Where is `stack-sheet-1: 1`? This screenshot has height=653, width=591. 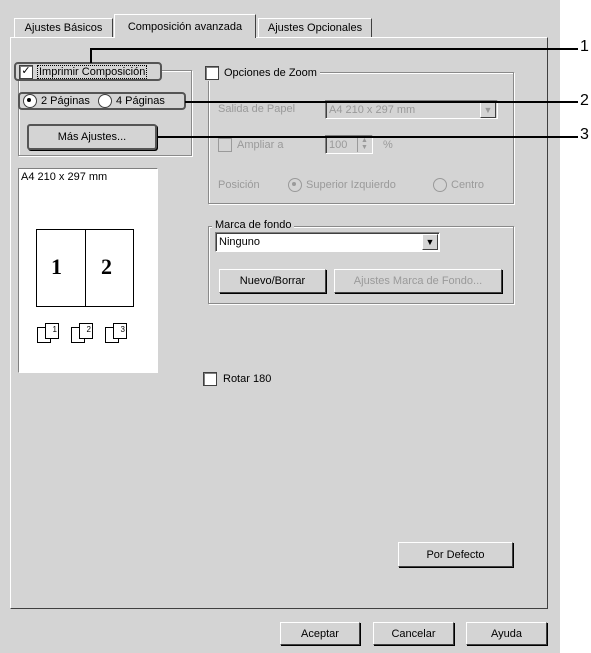 stack-sheet-1: 1 is located at coordinates (48, 333).